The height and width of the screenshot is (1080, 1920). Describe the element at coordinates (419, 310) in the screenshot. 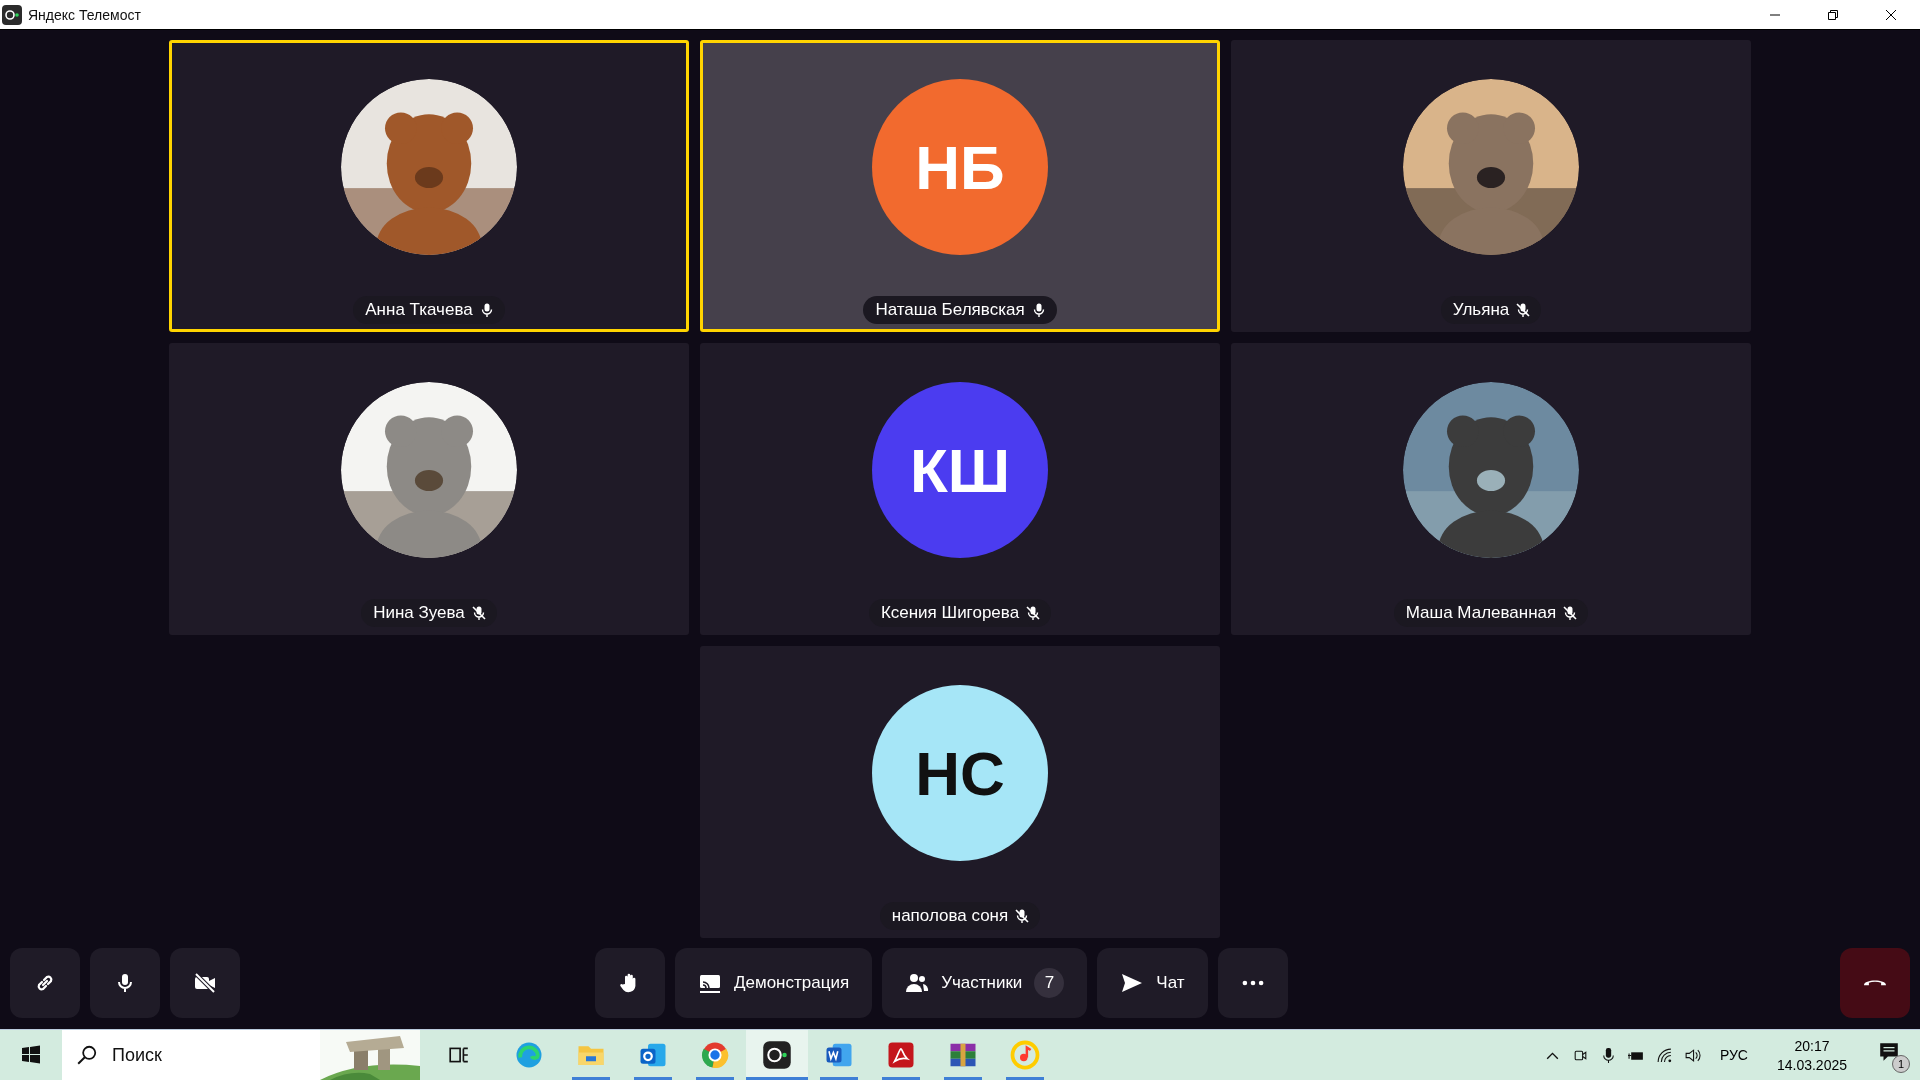

I see `participant-name: Анна Ткачева` at that location.